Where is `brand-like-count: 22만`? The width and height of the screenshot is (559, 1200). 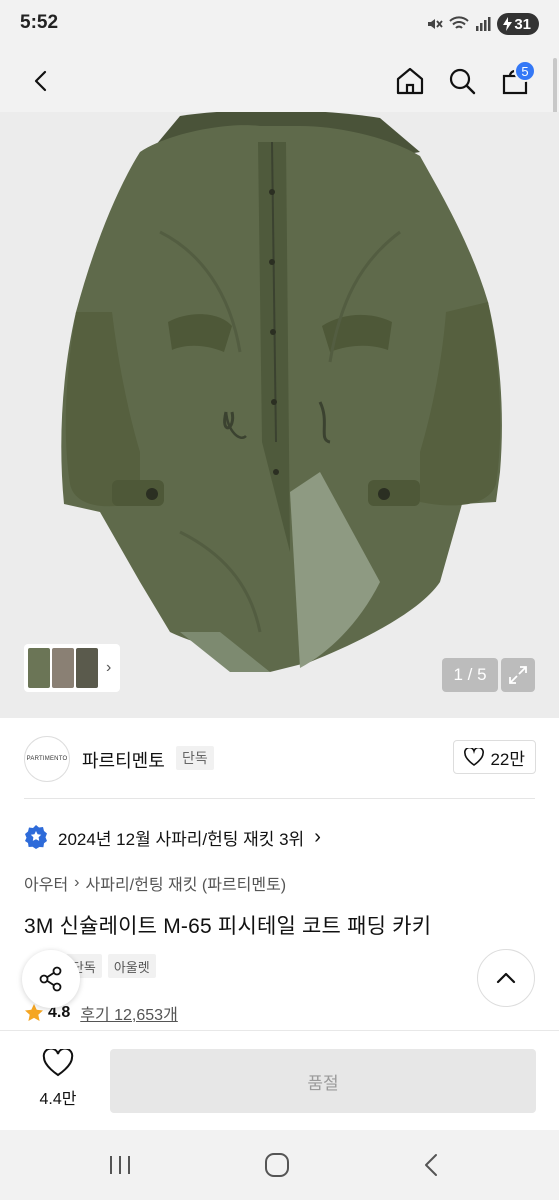
brand-like-count: 22만 is located at coordinates (507, 759).